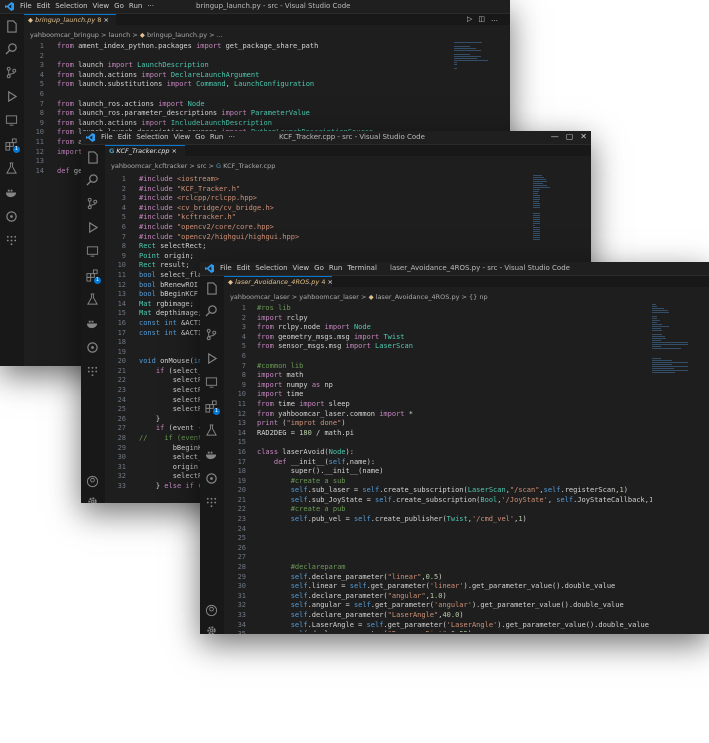 The height and width of the screenshot is (743, 709). What do you see at coordinates (362, 268) in the screenshot?
I see `menu-terminal: Terminal` at bounding box center [362, 268].